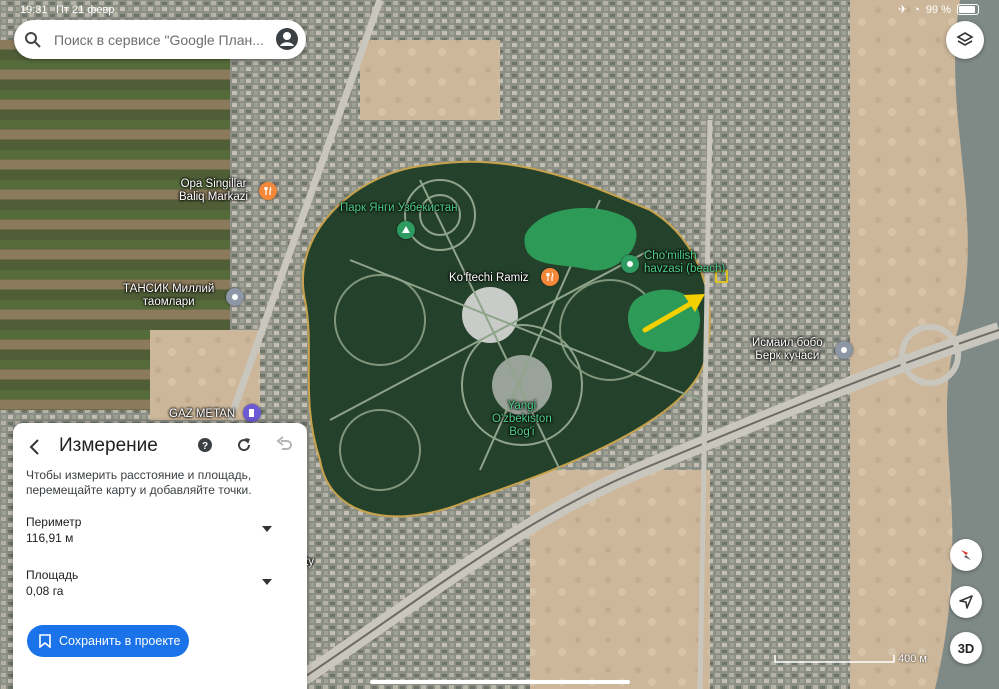 The height and width of the screenshot is (689, 999). What do you see at coordinates (522, 419) in the screenshot?
I see `yangi-uzbekiston-label: Yangi O'zbekiston Bog'i` at bounding box center [522, 419].